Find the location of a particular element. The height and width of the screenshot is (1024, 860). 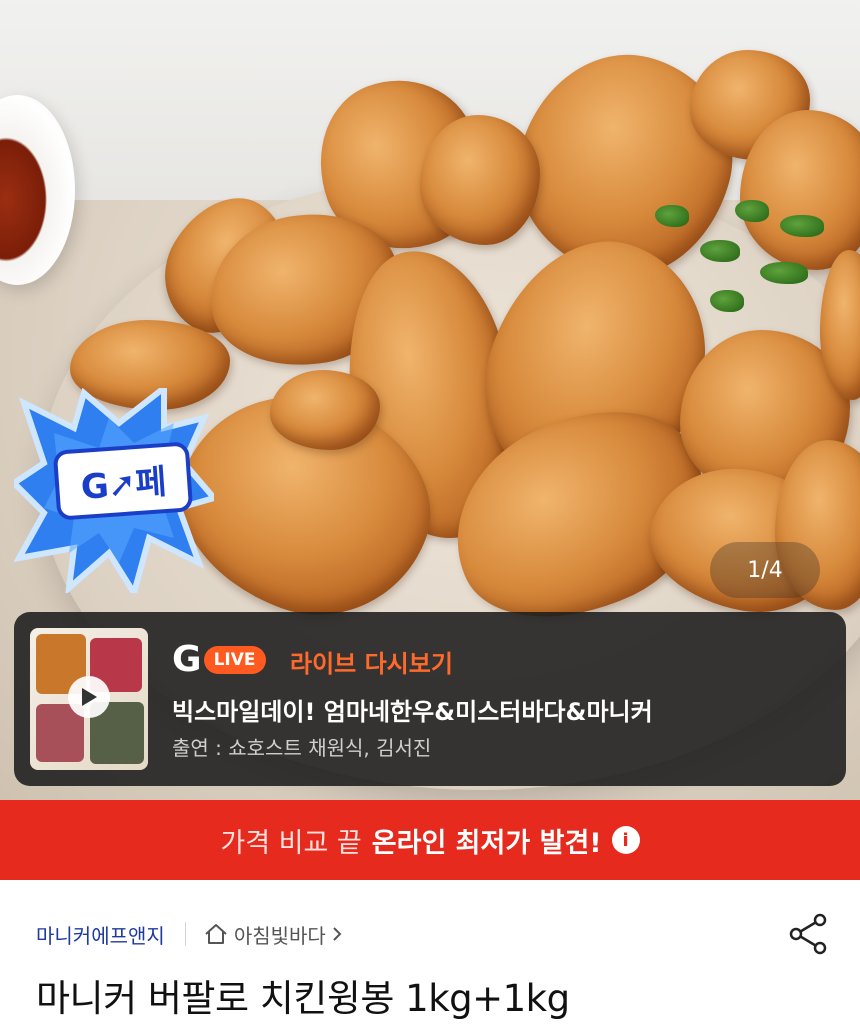

chevron-right-icon is located at coordinates (337, 934).